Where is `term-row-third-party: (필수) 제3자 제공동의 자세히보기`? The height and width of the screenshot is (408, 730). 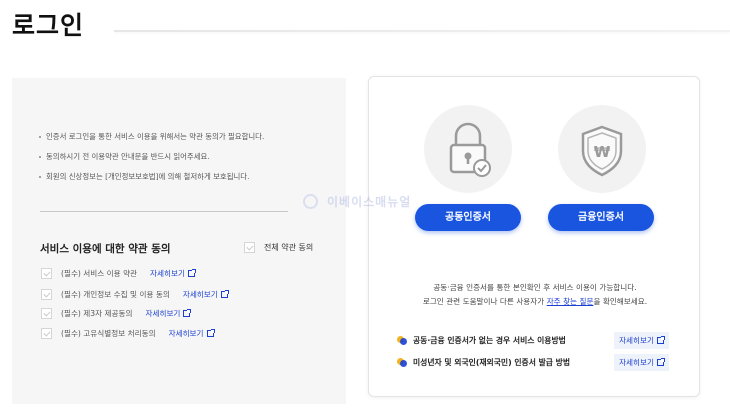 term-row-third-party: (필수) 제3자 제공동의 자세히보기 is located at coordinates (116, 313).